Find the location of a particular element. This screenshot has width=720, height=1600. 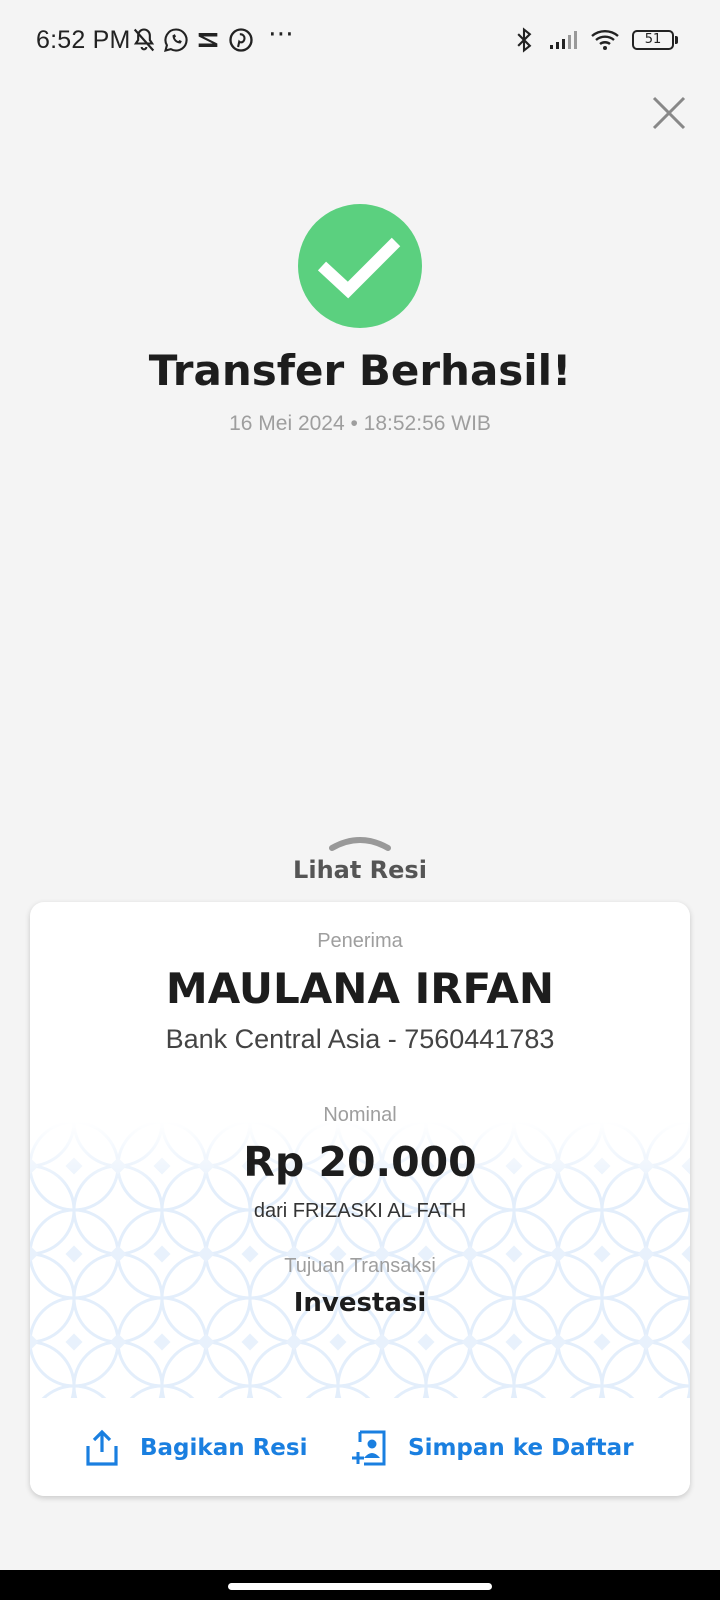

status-bar: 6:52 PM ⋯ 51 is located at coordinates (360, 40).